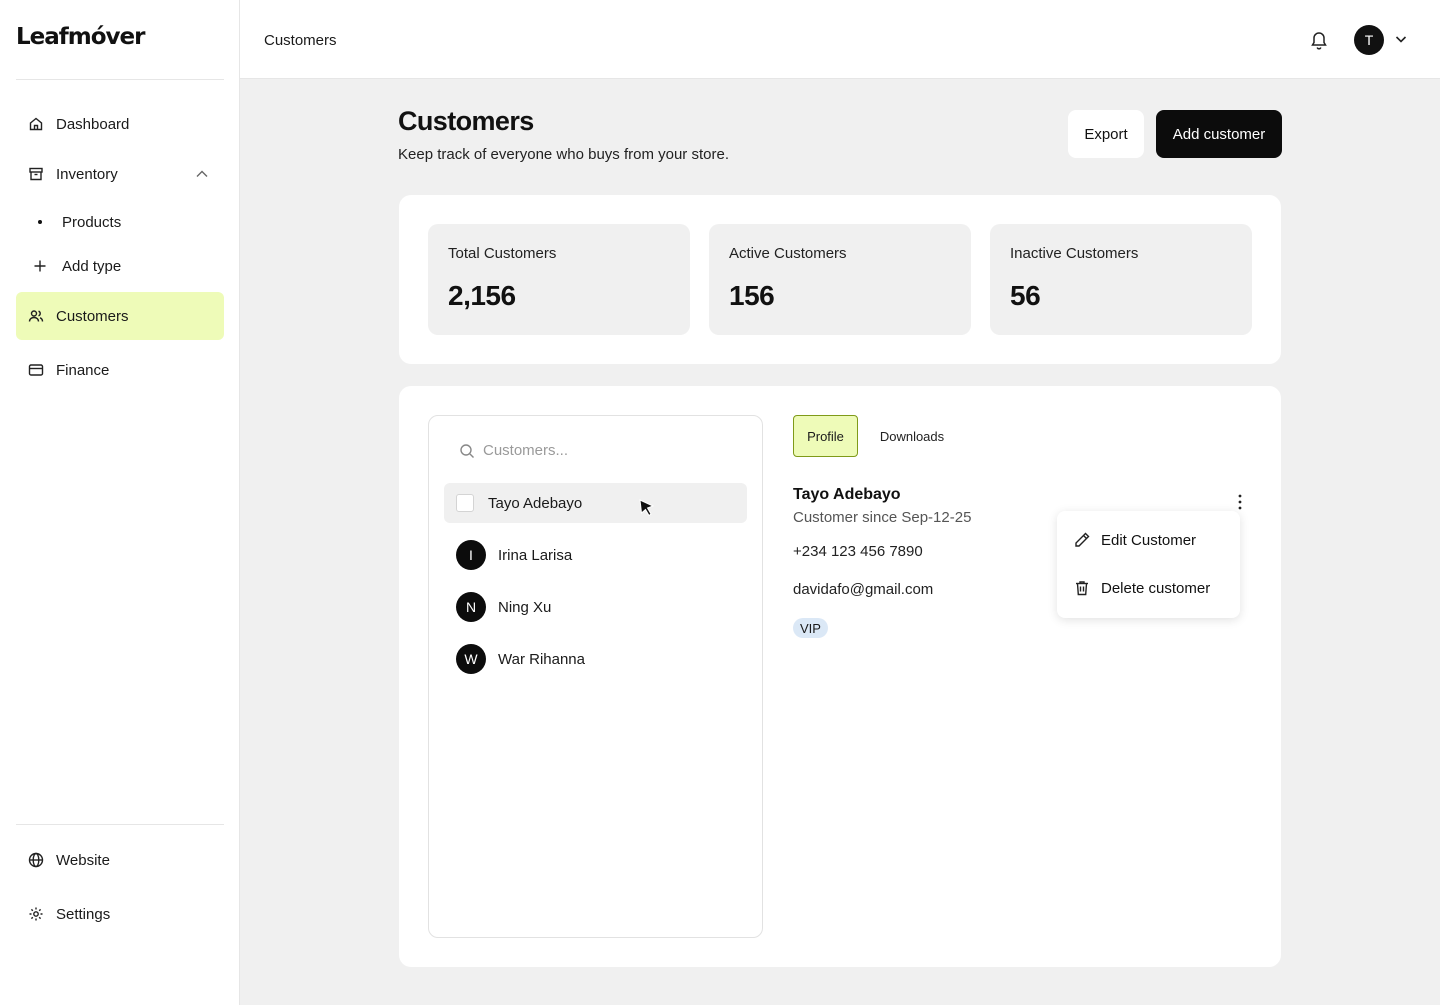 The height and width of the screenshot is (1005, 1440). I want to click on archive-icon, so click(36, 174).